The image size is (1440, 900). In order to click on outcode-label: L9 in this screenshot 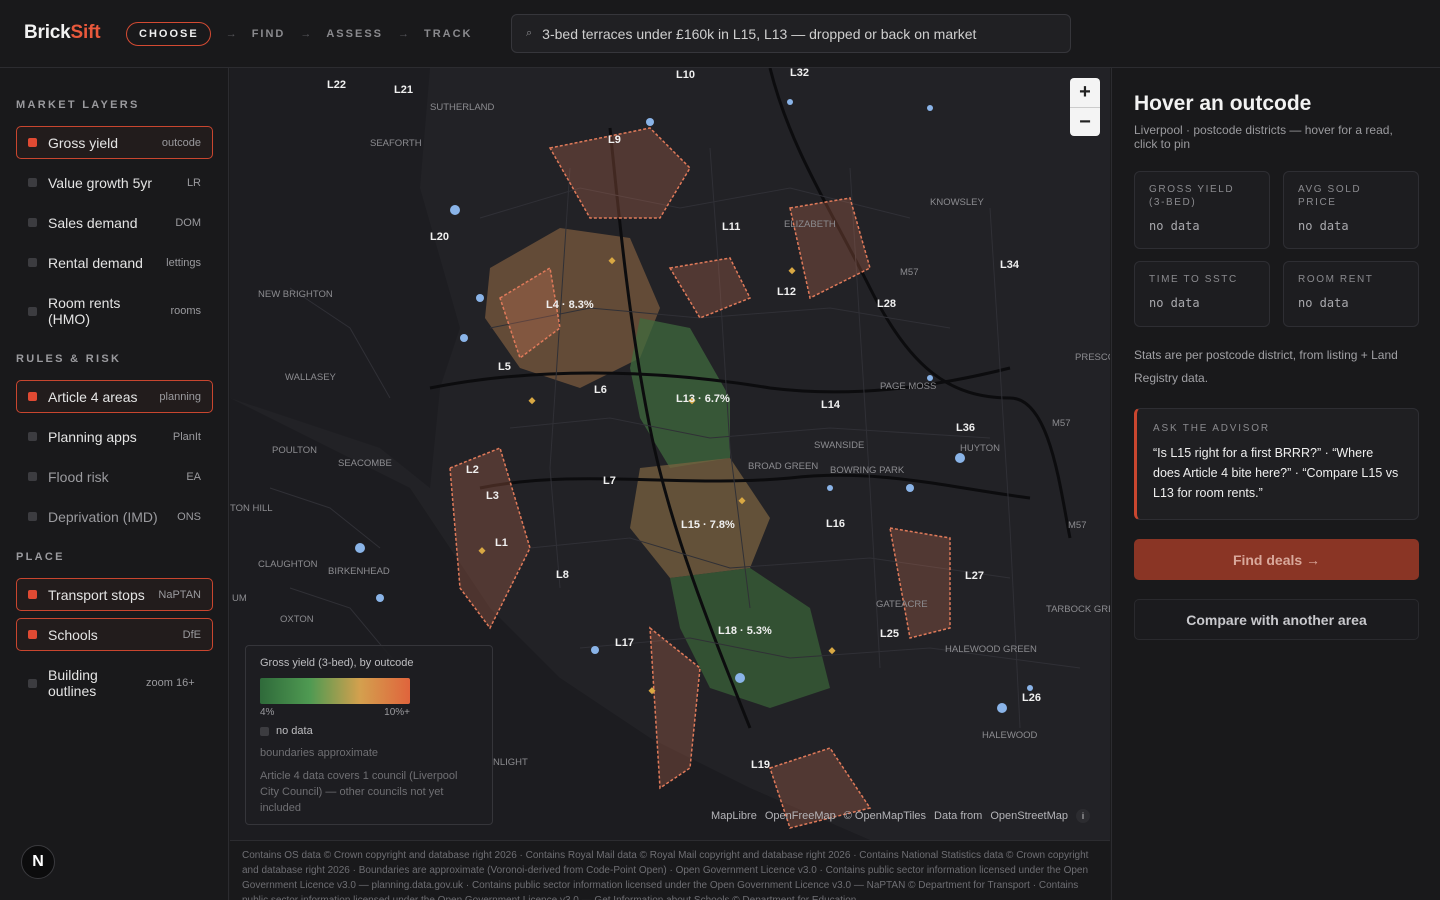, I will do `click(614, 140)`.